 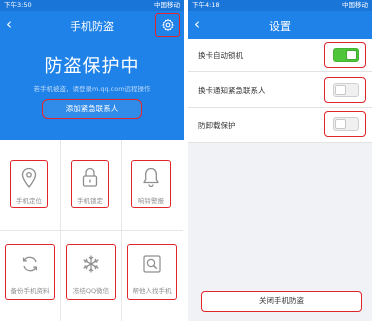 What do you see at coordinates (152, 291) in the screenshot?
I see `tile-label: 帮他人找手机` at bounding box center [152, 291].